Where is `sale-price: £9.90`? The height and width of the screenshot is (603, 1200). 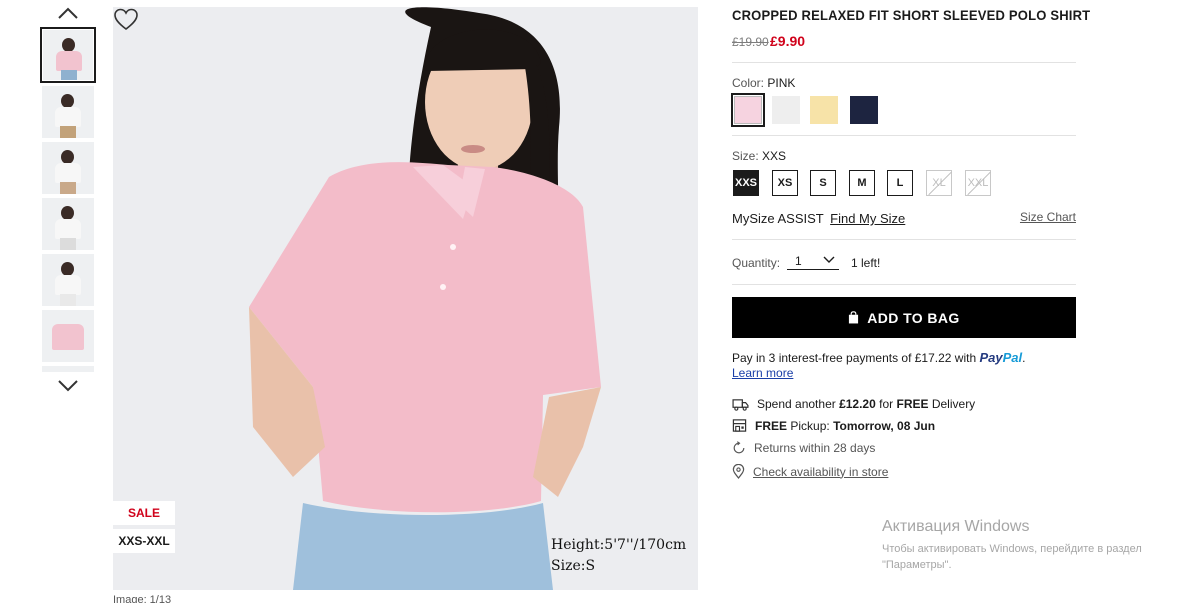 sale-price: £9.90 is located at coordinates (788, 41).